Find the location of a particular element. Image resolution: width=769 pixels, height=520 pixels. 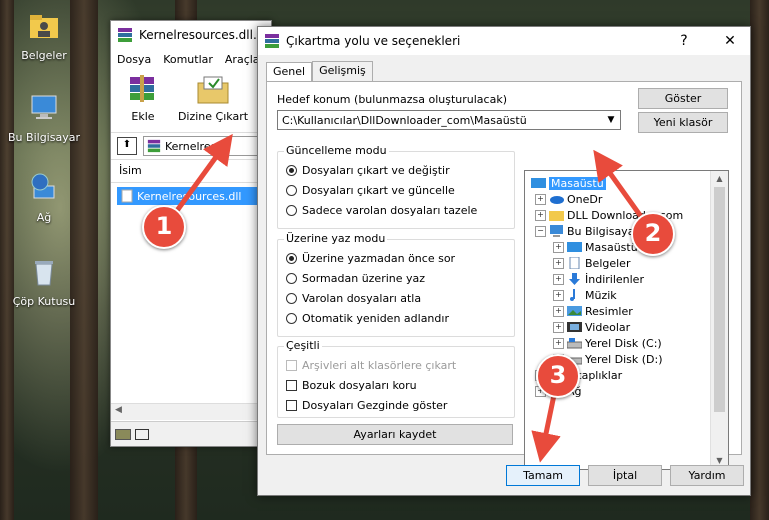

update-option-refresh-existing: Sadece varolan dosyaları tazele is located at coordinates (381, 210).